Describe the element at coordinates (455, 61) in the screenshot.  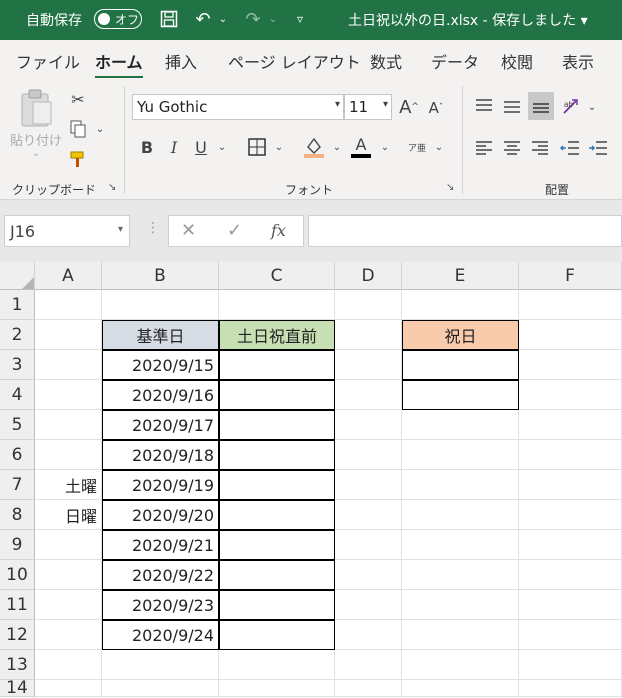
I see `tab-data: データ` at that location.